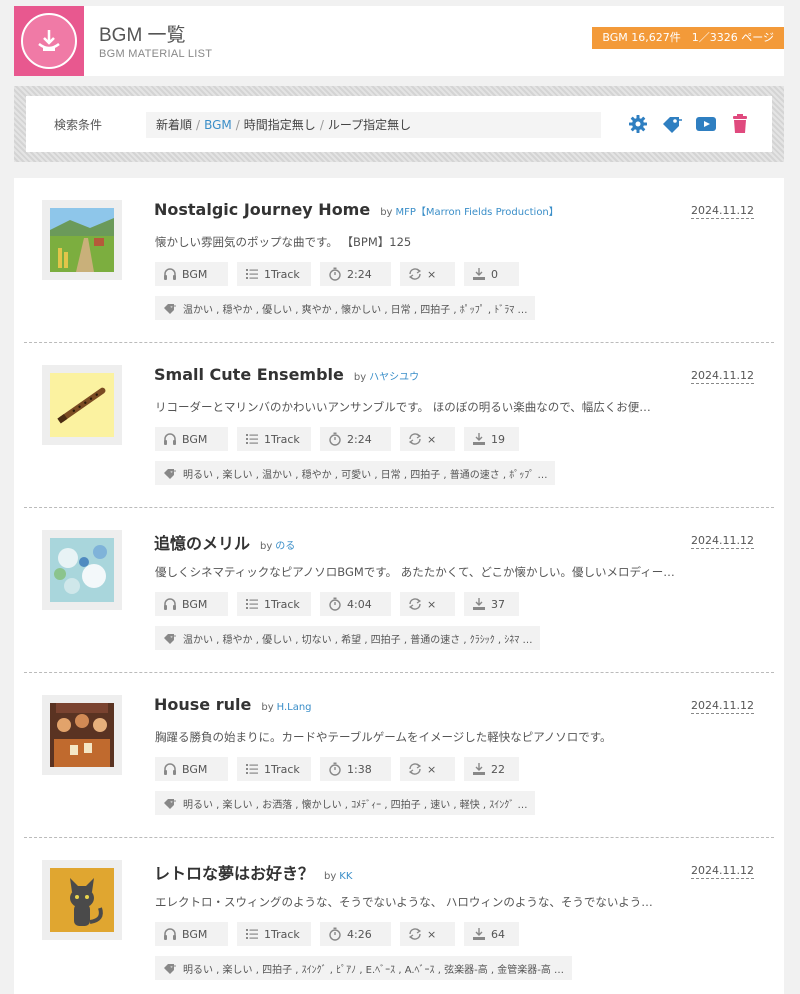 The image size is (800, 994). What do you see at coordinates (740, 124) in the screenshot?
I see `trash-icon` at bounding box center [740, 124].